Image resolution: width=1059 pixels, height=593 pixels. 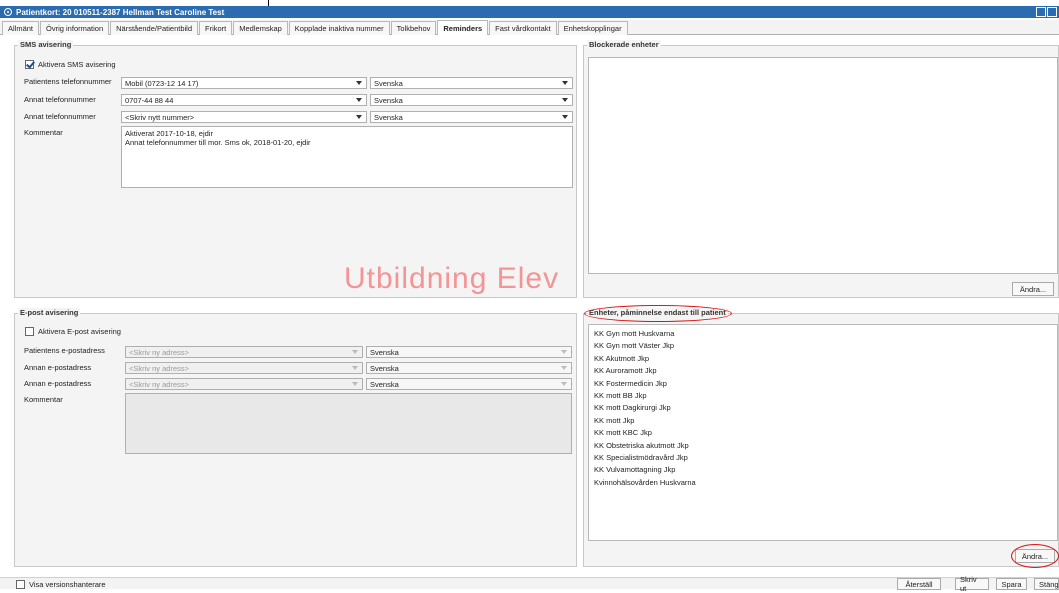 I want to click on sms-panel-title: SMS avisering, so click(x=46, y=44).